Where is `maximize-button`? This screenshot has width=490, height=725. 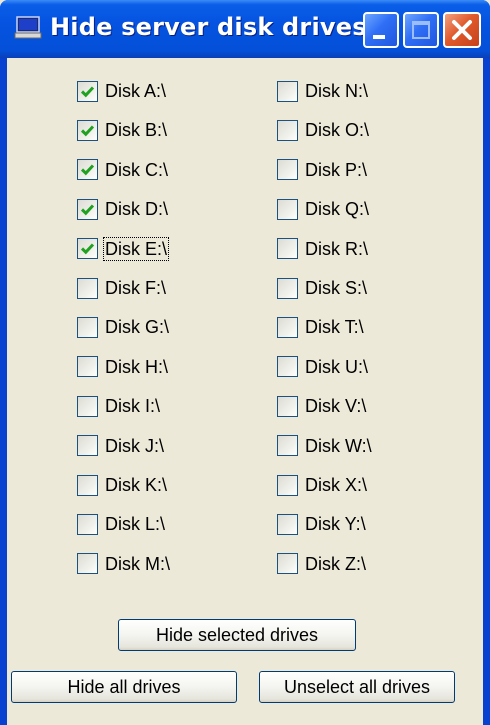 maximize-button is located at coordinates (421, 30).